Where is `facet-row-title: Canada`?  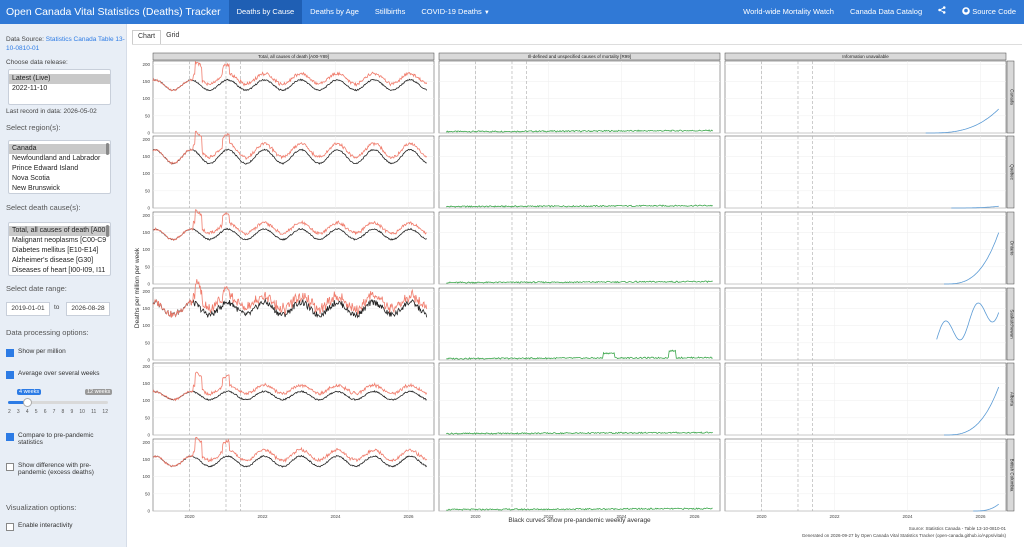 facet-row-title: Canada is located at coordinates (1012, 97).